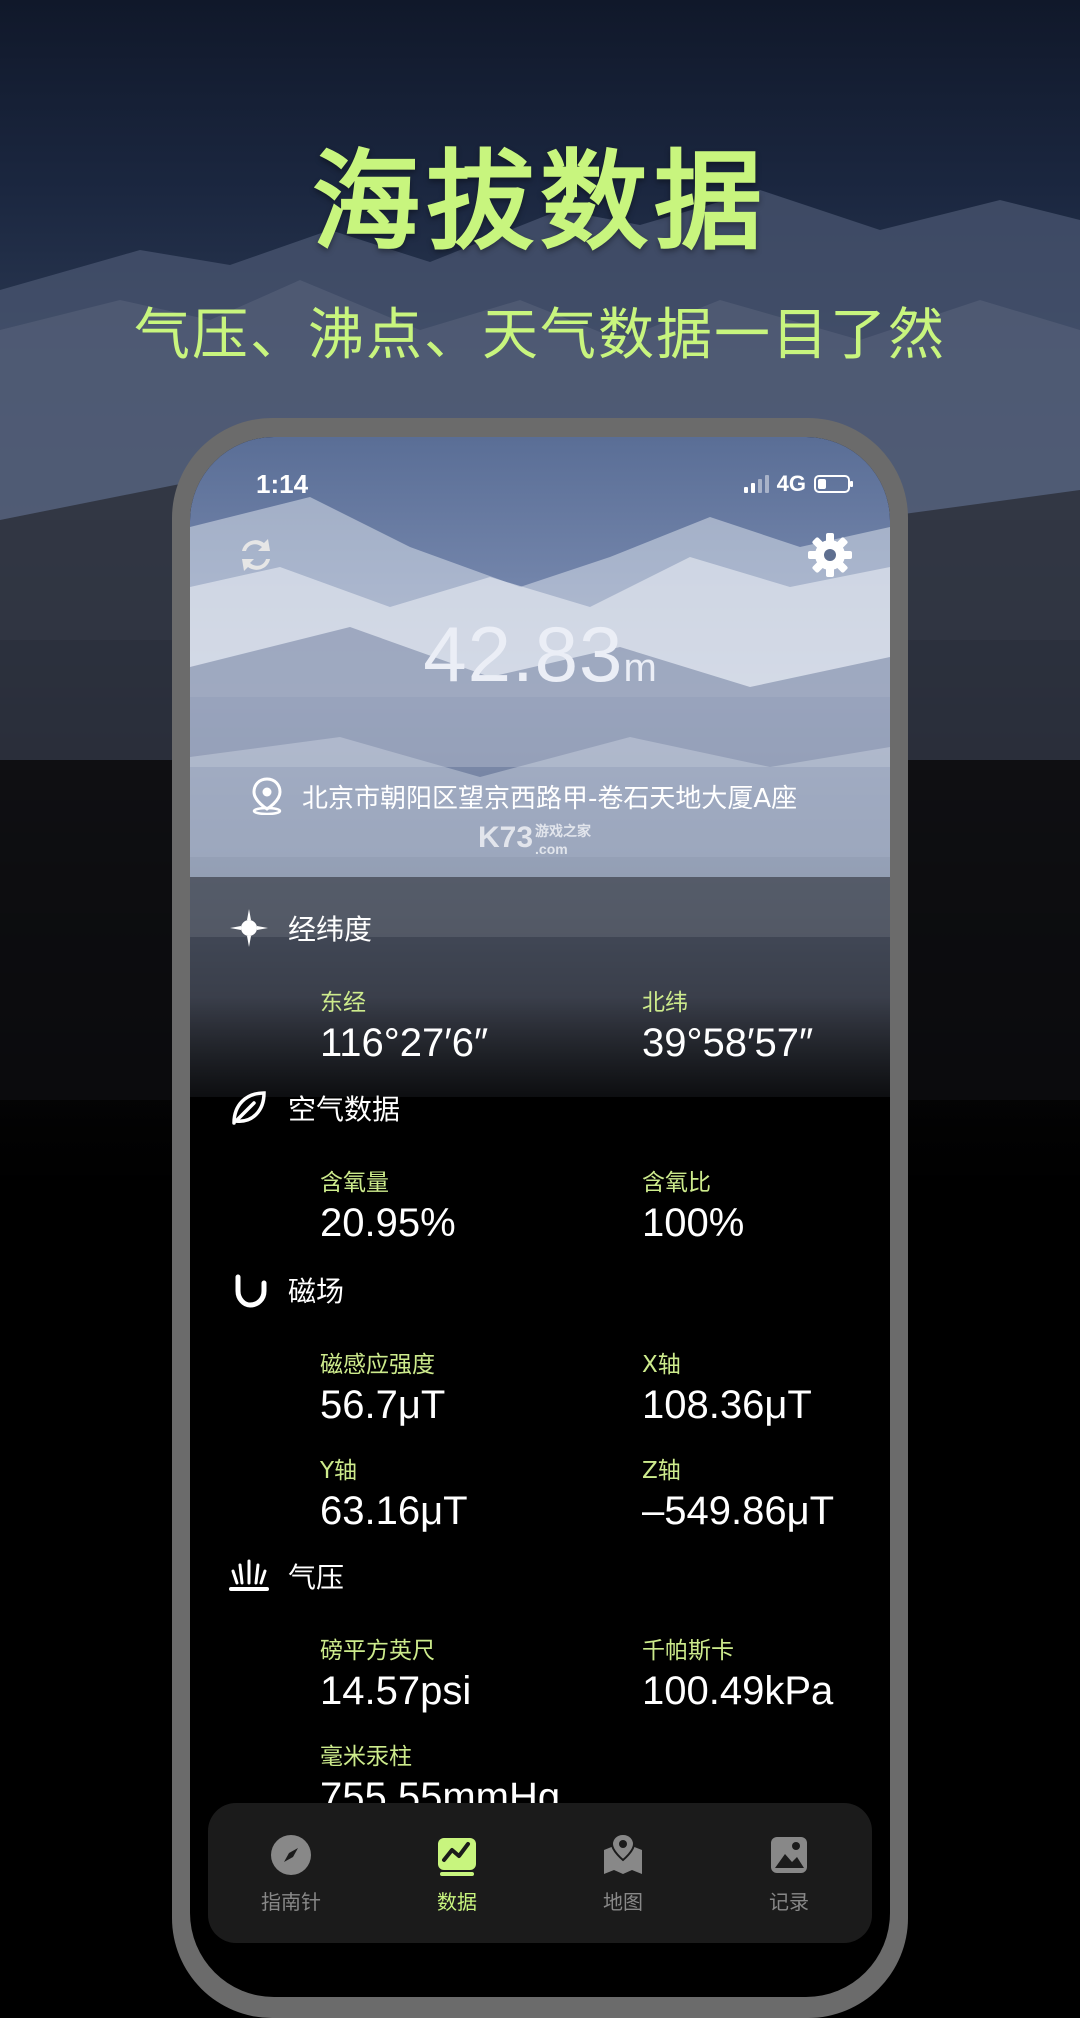 Image resolution: width=1080 pixels, height=2018 pixels. I want to click on x-axis-label: X轴, so click(661, 1365).